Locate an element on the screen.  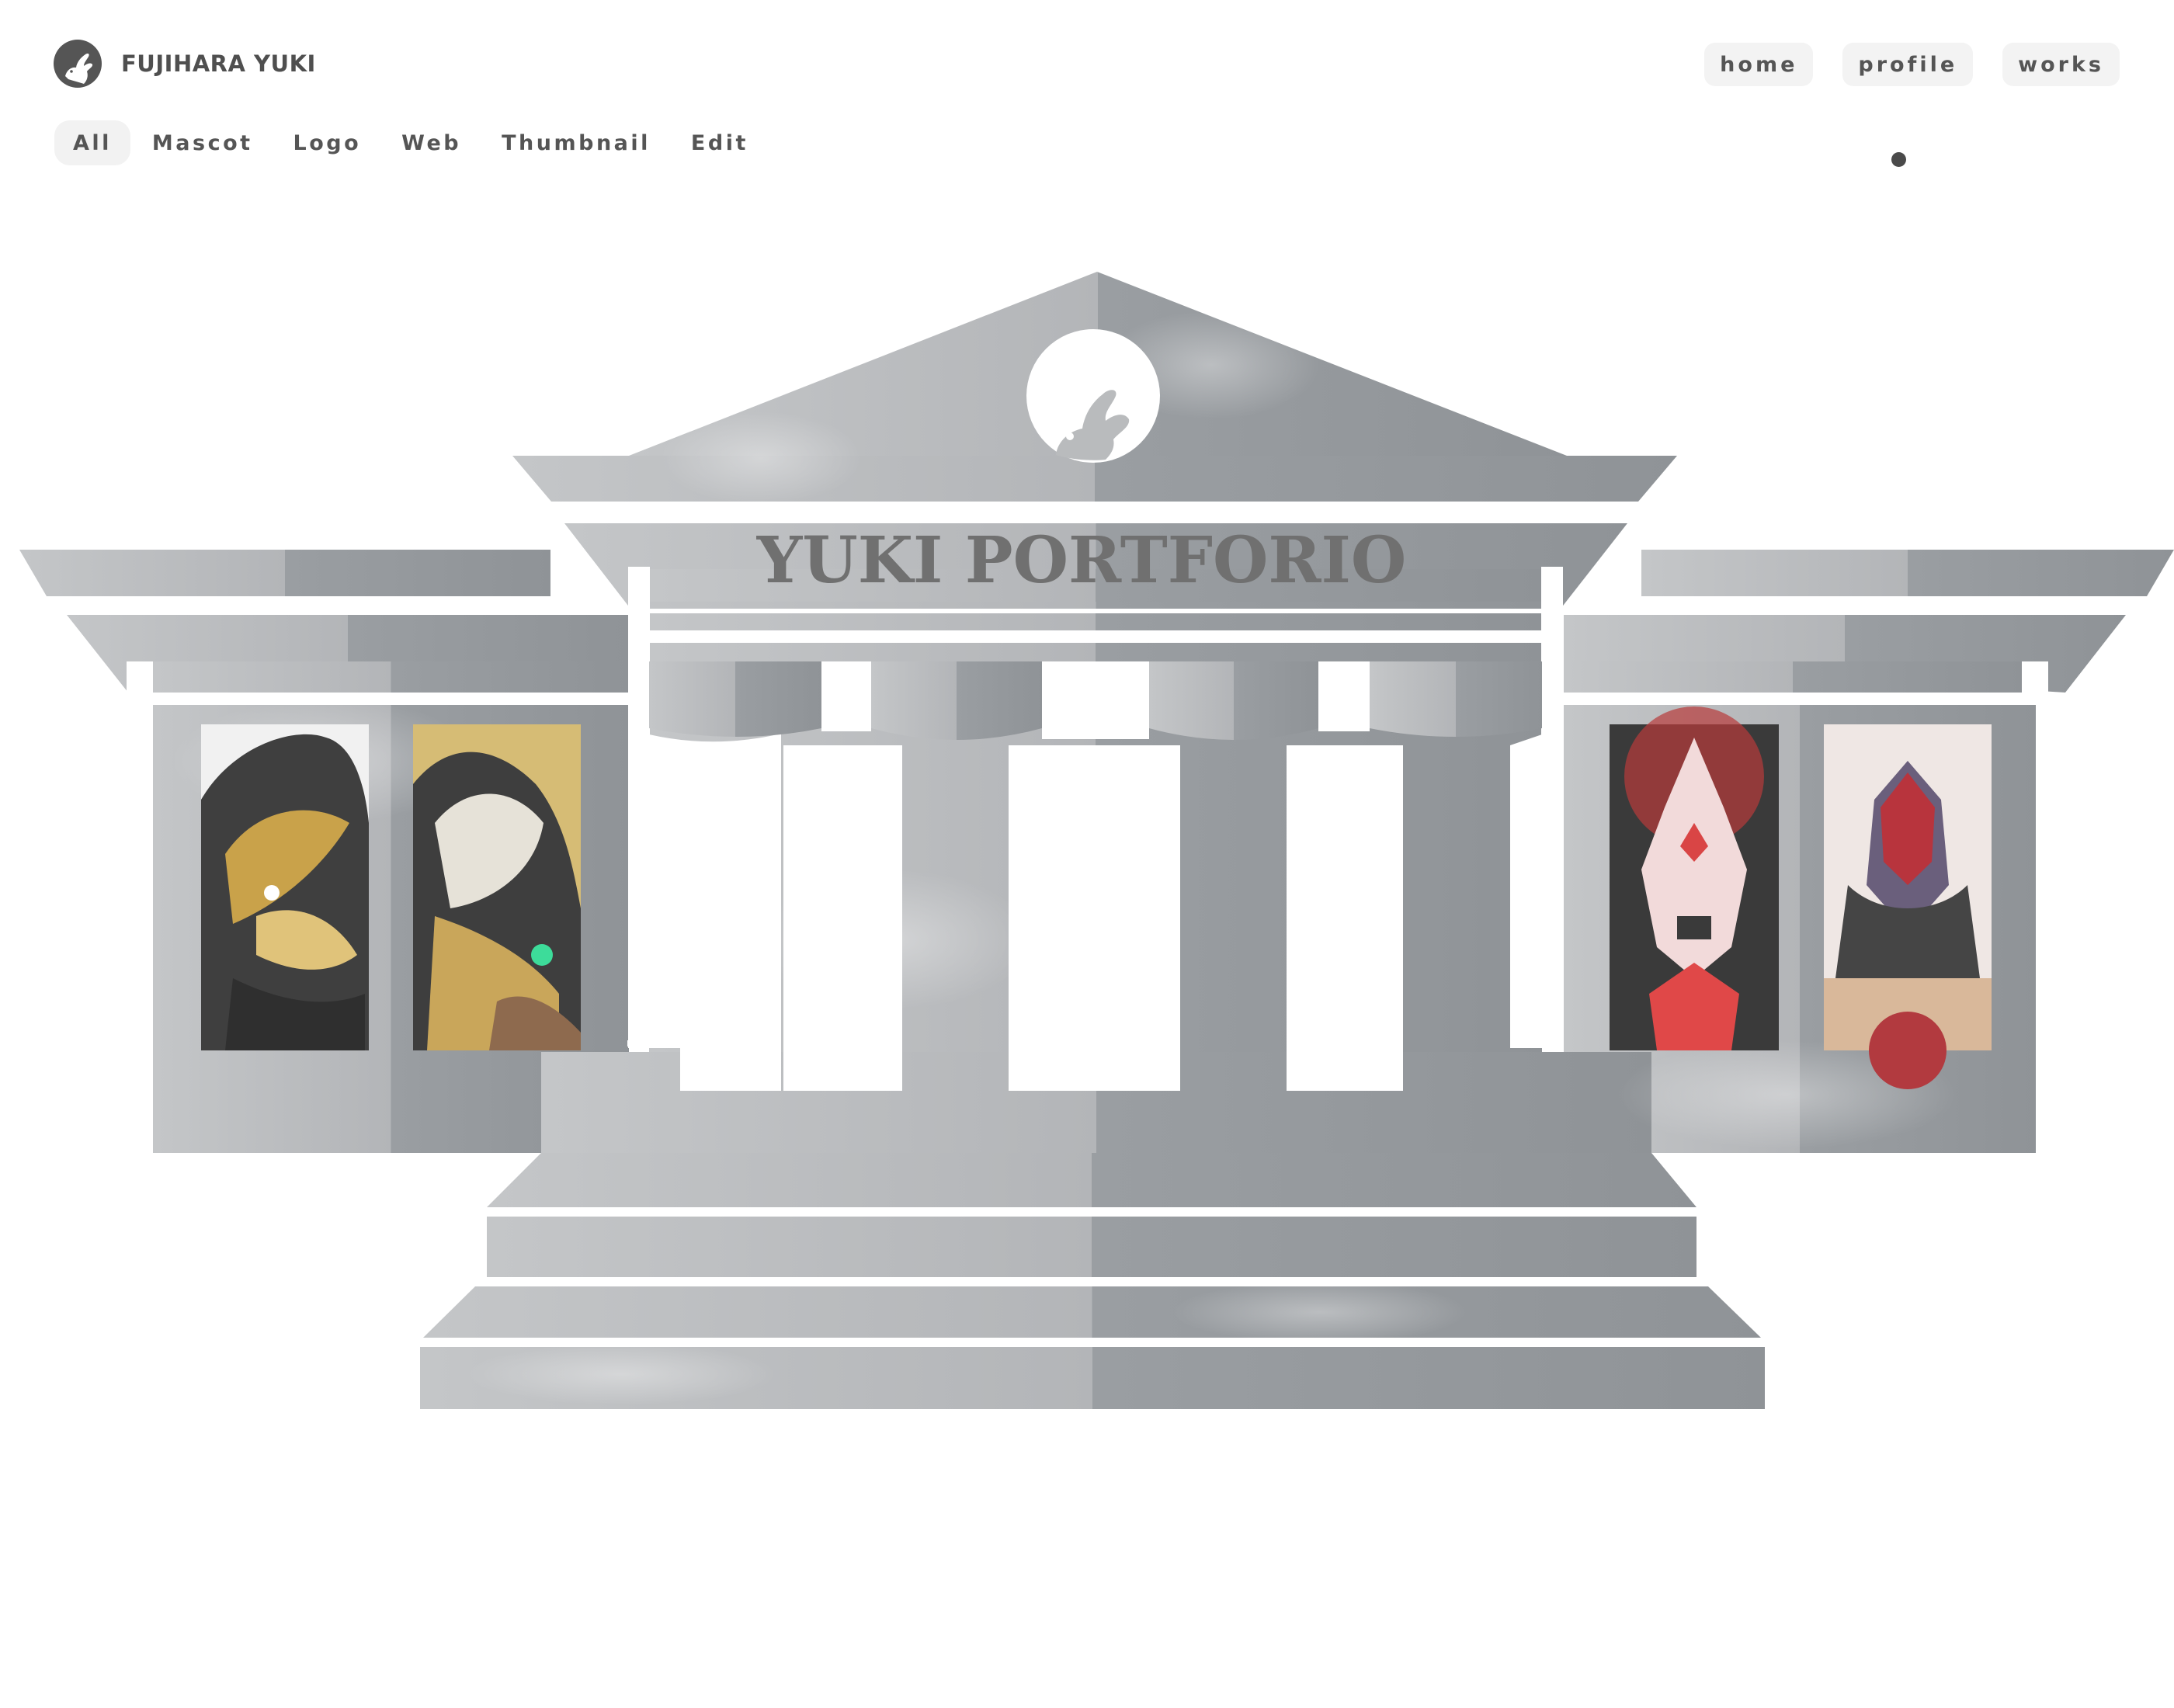
artwork-phoenix is located at coordinates (497, 887).